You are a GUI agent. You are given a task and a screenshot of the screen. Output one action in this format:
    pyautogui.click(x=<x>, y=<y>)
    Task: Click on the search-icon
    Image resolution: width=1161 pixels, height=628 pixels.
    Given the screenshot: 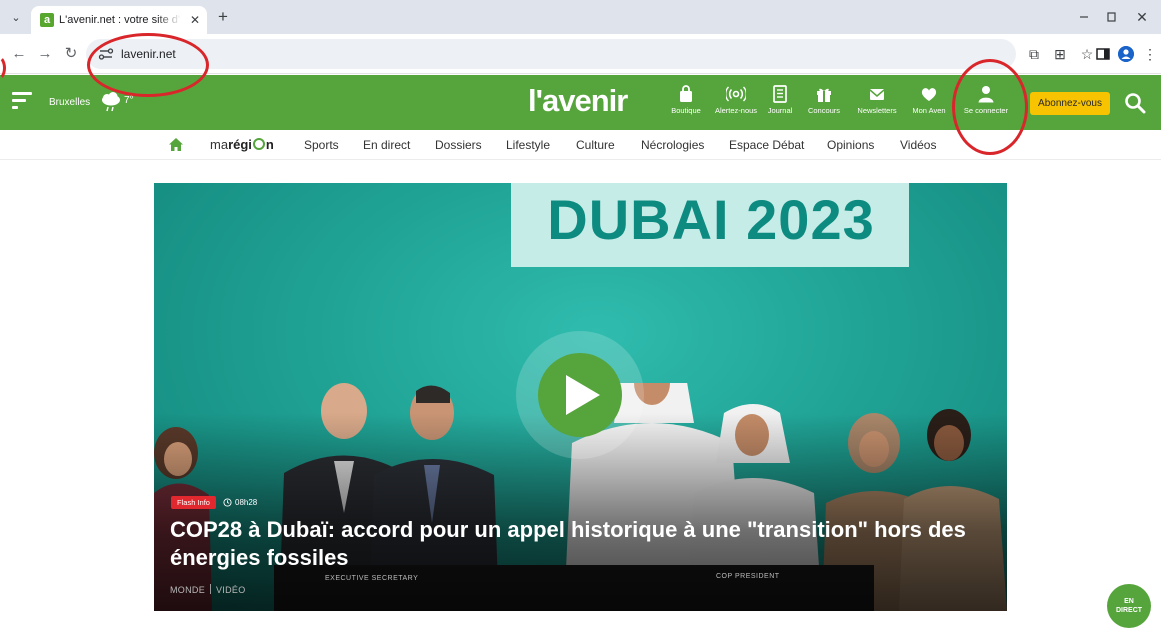 What is the action you would take?
    pyautogui.click(x=1135, y=103)
    